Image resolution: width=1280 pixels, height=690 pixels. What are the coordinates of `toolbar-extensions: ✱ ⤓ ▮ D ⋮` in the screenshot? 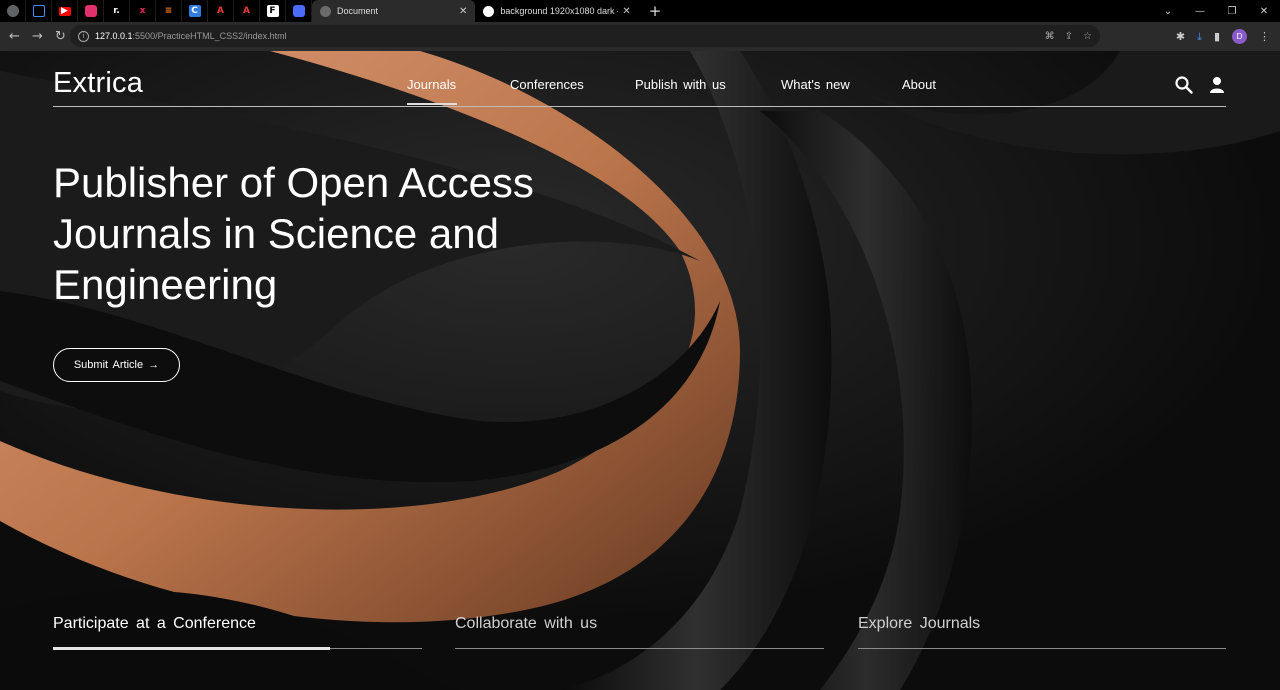 It's located at (1223, 36).